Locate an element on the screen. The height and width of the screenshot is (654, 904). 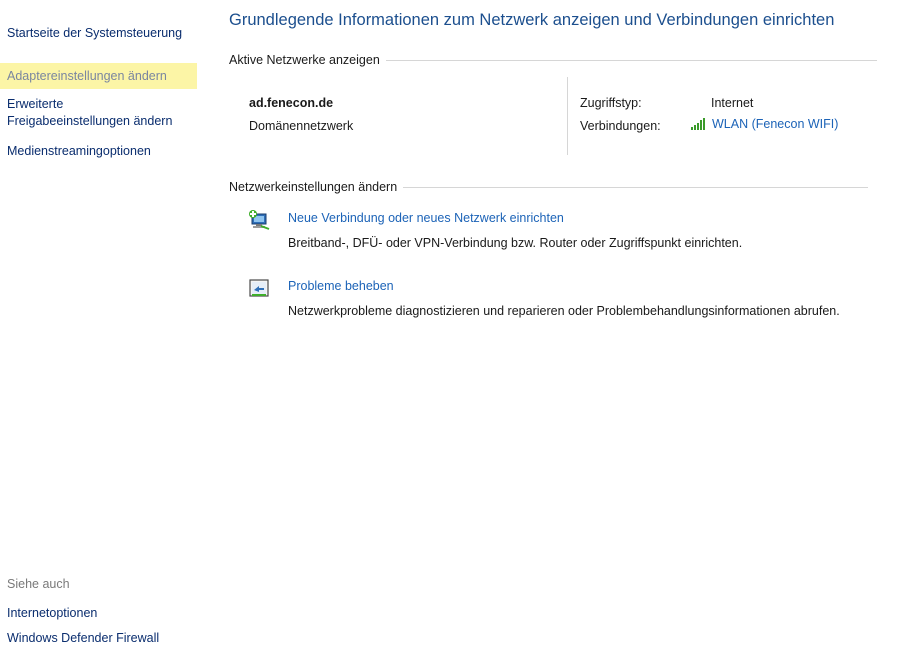
sidebar-item-home: Startseite der Systemsteuerung is located at coordinates (94, 33).